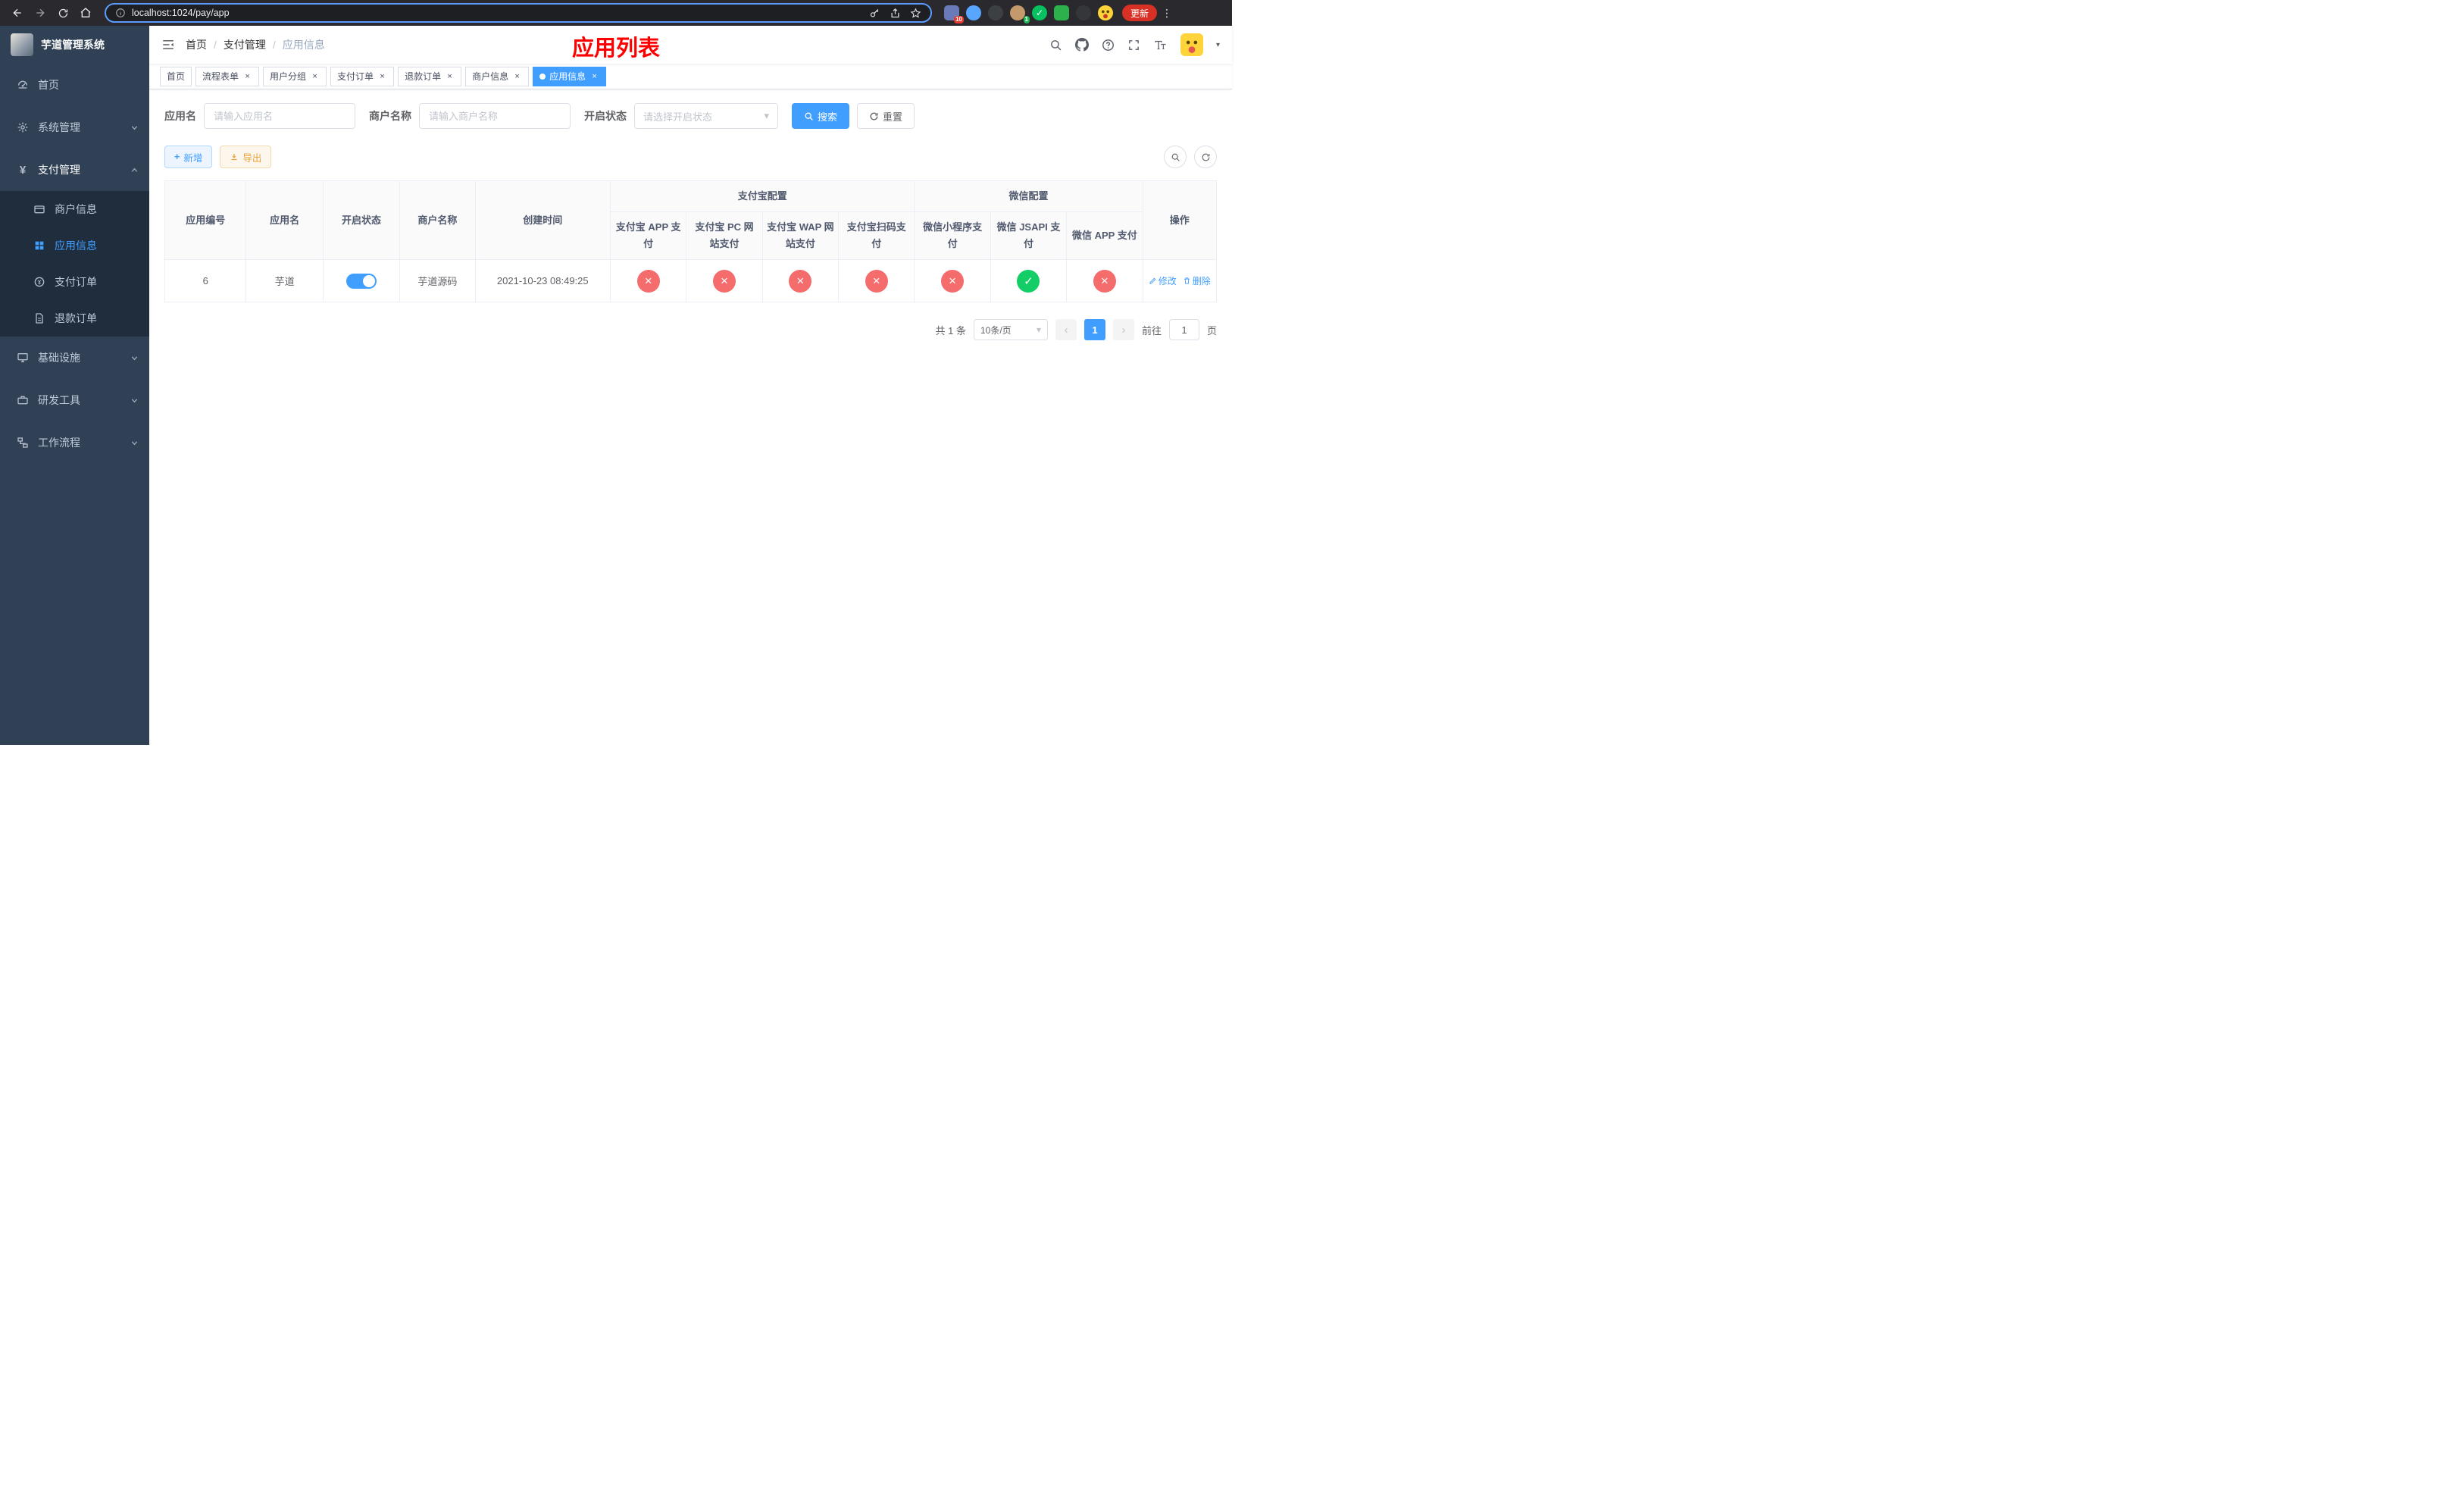 The image size is (2464, 1490). I want to click on home-button, so click(85, 13).